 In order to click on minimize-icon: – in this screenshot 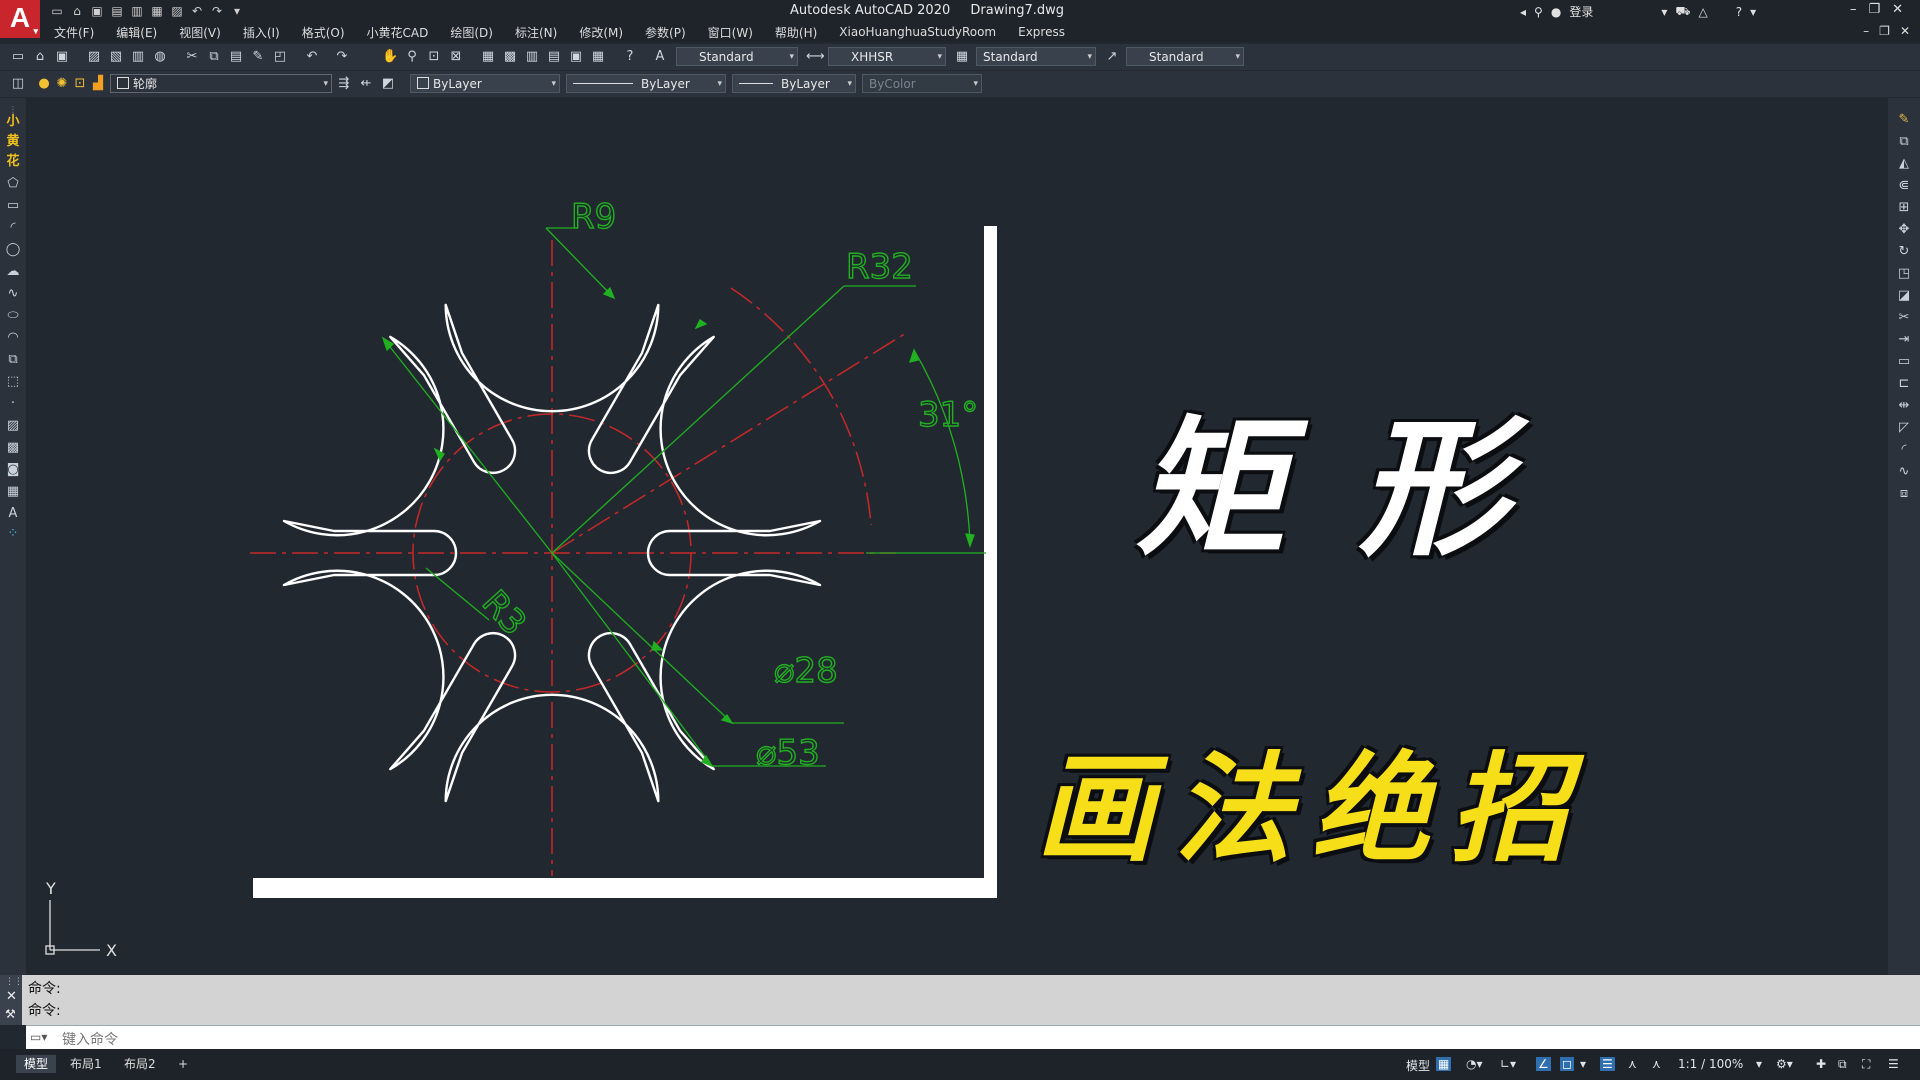, I will do `click(1853, 9)`.